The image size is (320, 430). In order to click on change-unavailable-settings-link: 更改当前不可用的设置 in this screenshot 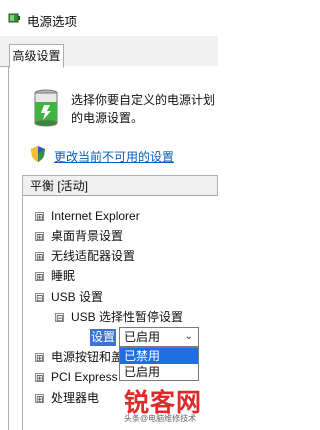, I will do `click(114, 156)`.